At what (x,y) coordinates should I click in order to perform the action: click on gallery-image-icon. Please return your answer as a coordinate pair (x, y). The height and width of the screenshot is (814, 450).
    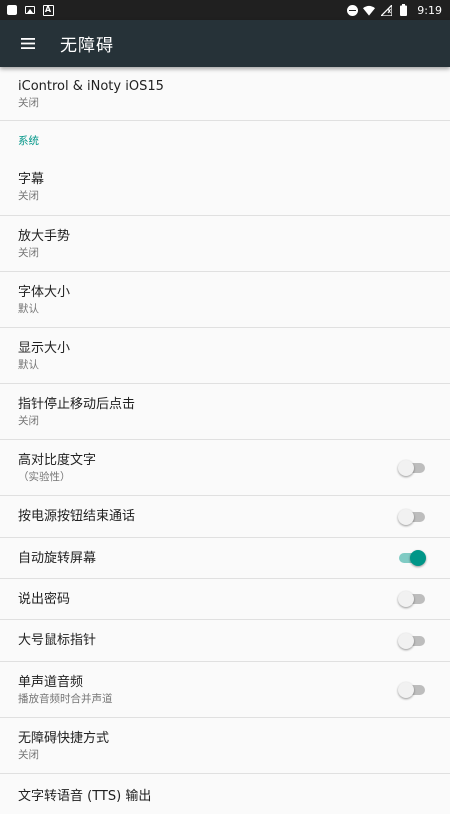
    Looking at the image, I should click on (30, 10).